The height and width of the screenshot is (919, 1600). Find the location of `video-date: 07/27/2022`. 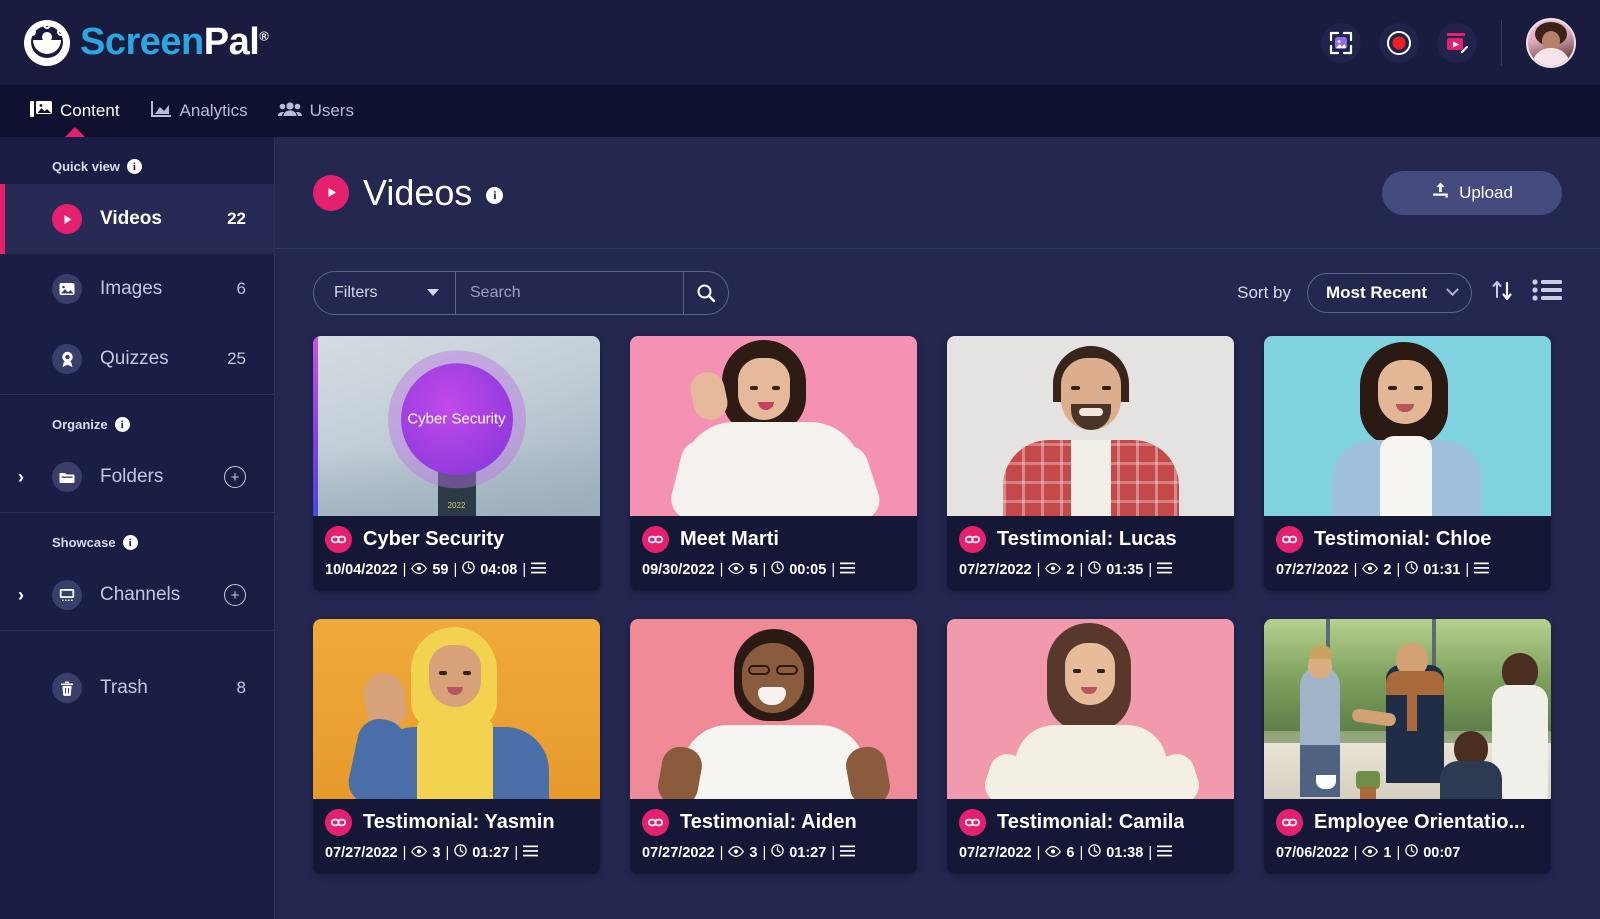

video-date: 07/27/2022 is located at coordinates (361, 852).